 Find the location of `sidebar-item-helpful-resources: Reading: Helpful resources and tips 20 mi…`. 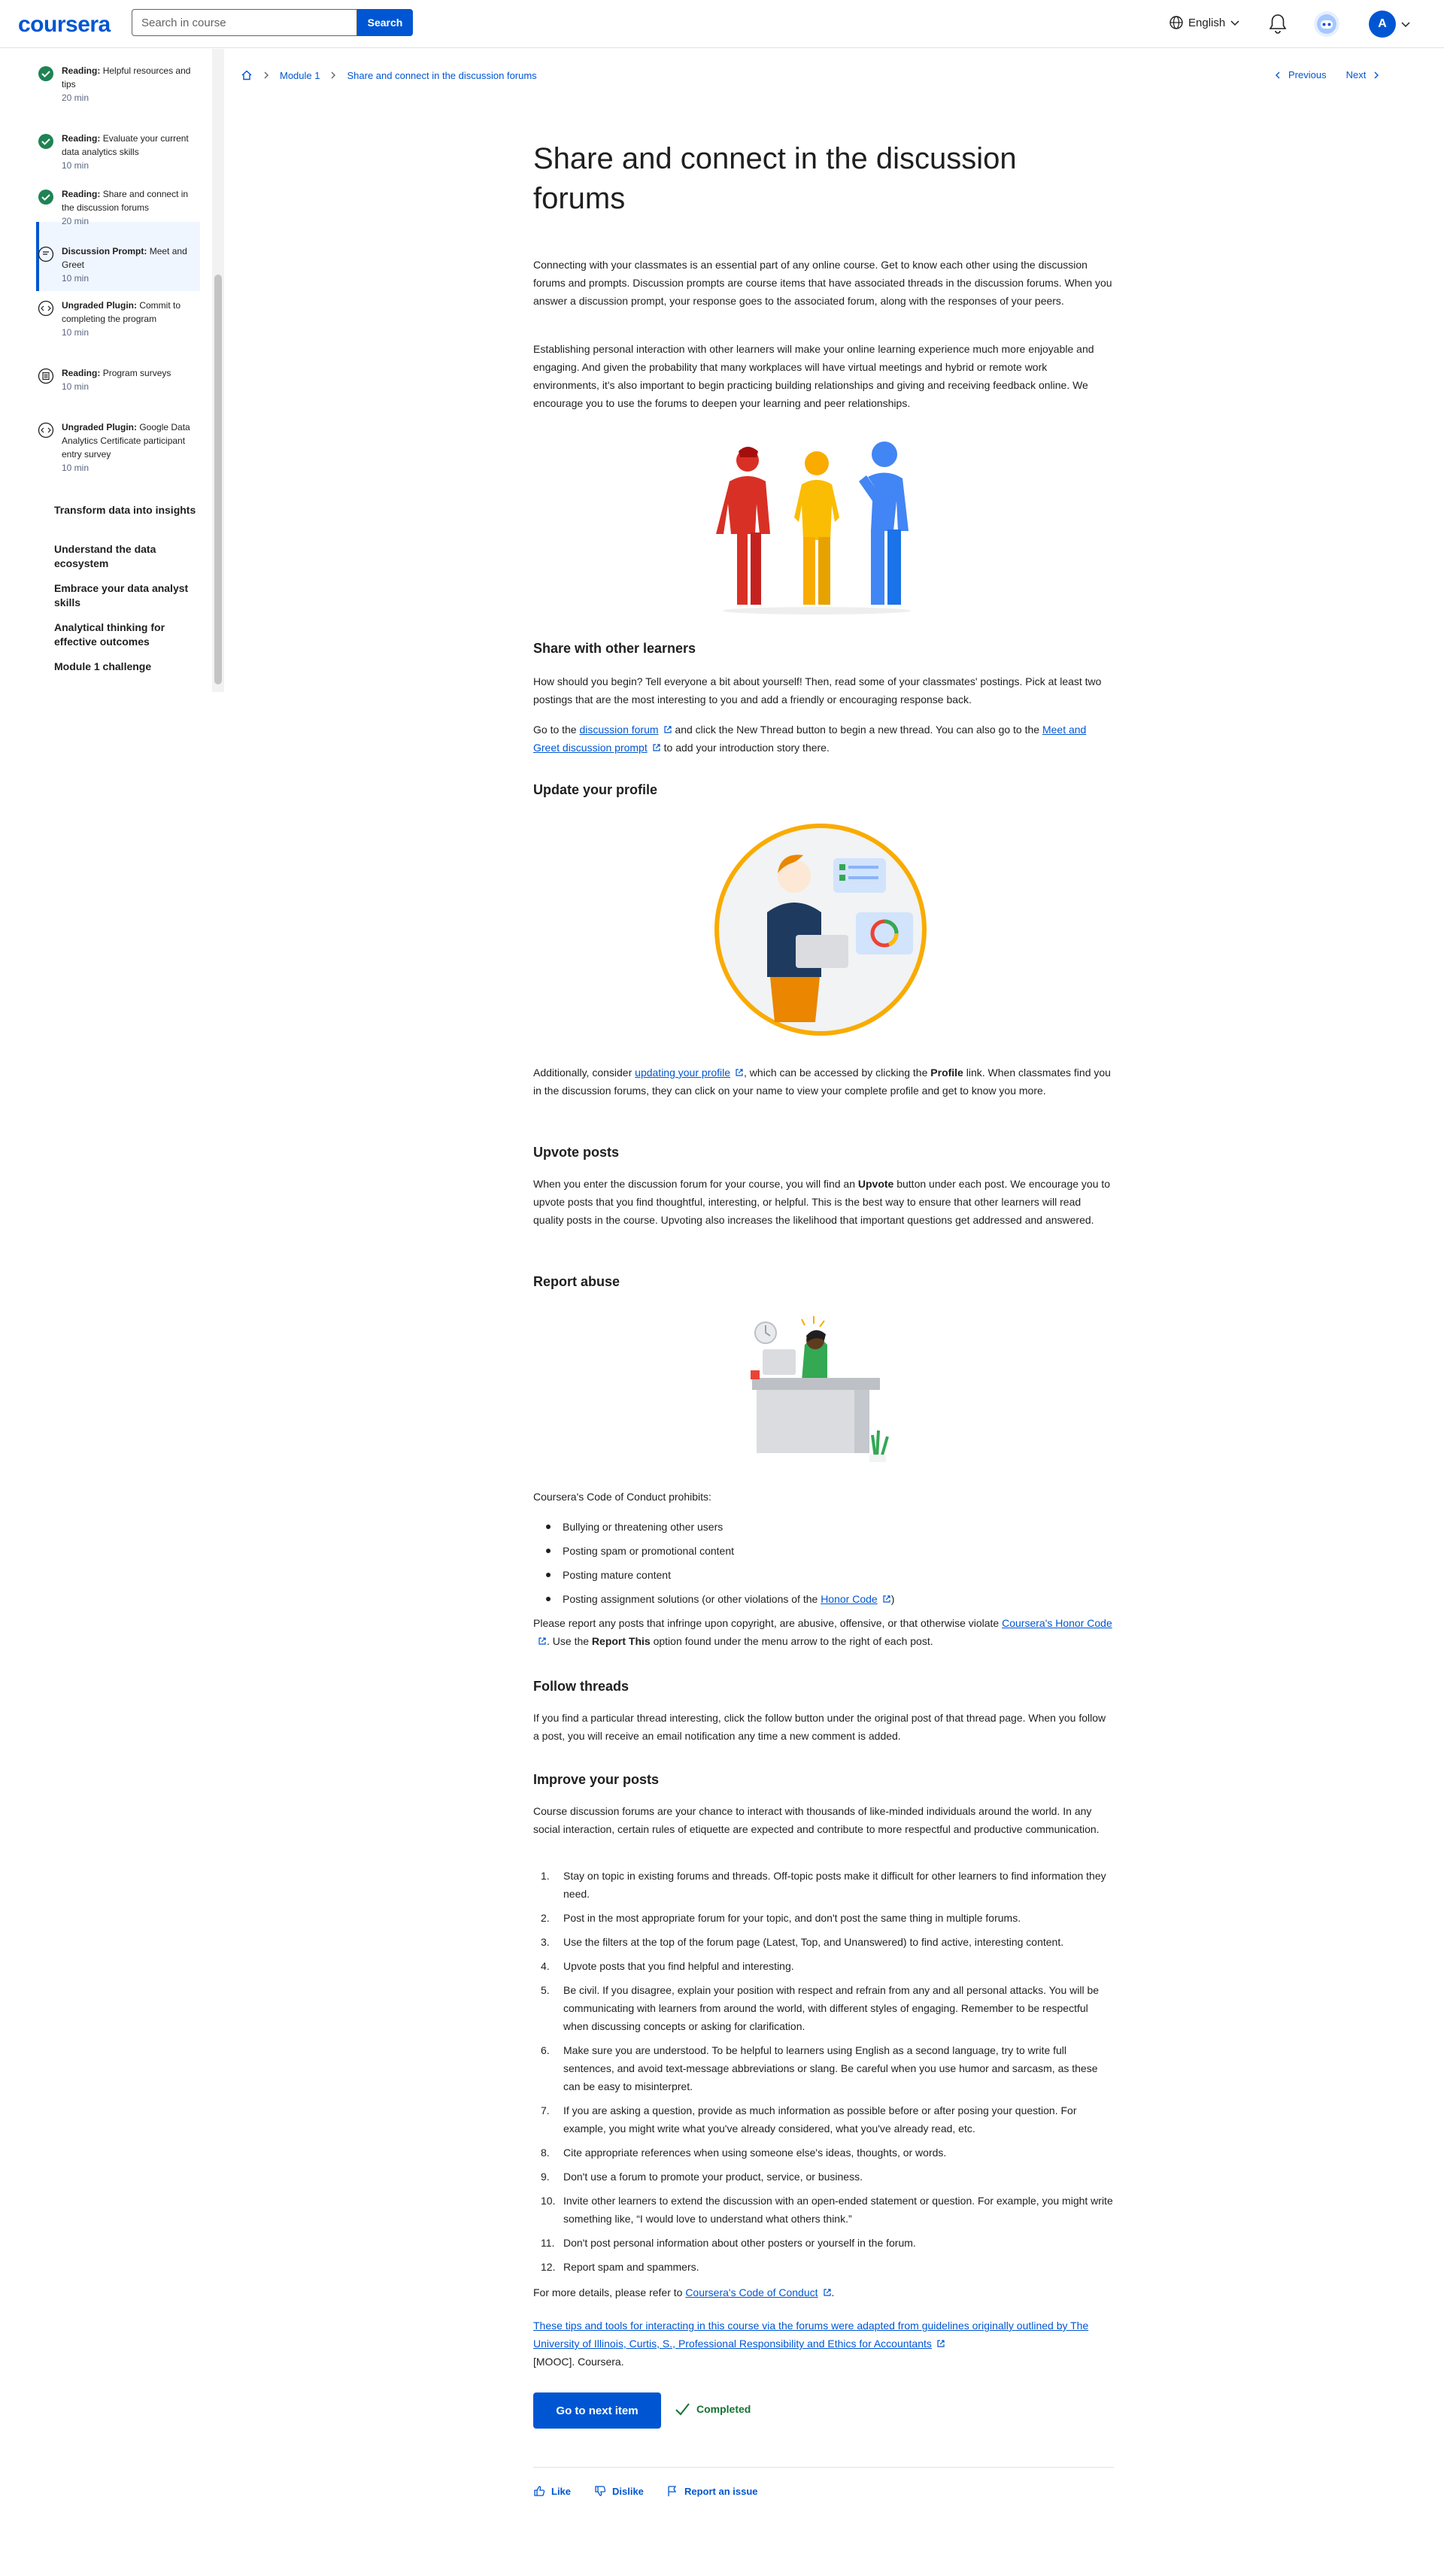

sidebar-item-helpful-resources: Reading: Helpful resources and tips 20 mi… is located at coordinates (118, 80).